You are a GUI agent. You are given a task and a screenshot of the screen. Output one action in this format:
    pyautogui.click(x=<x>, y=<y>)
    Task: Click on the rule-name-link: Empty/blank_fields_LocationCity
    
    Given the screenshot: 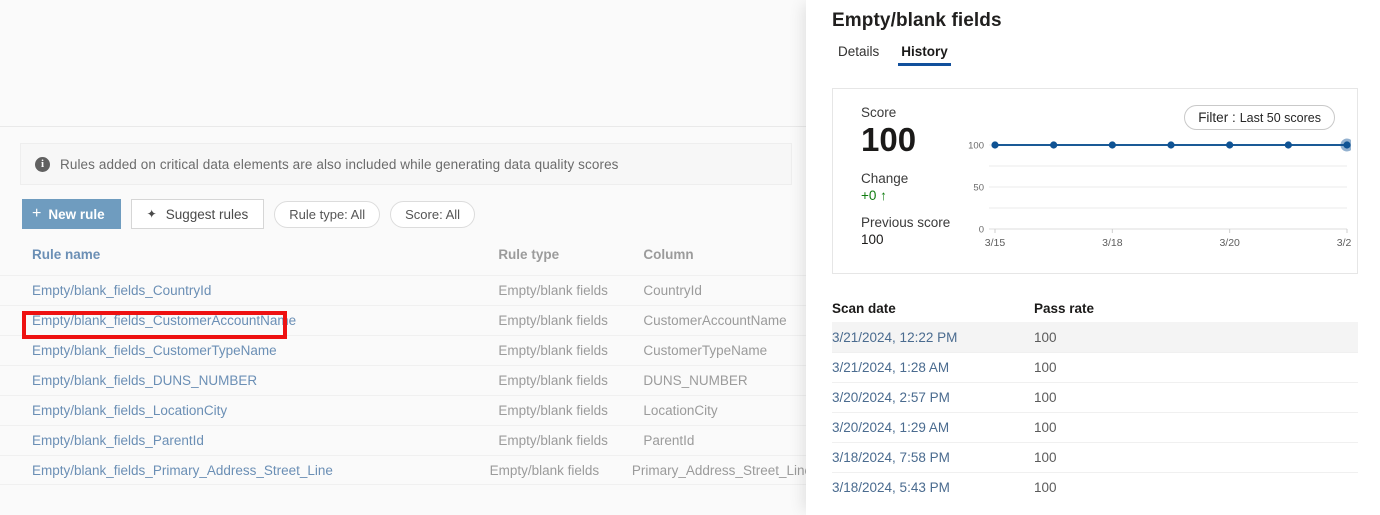 What is the action you would take?
    pyautogui.click(x=265, y=410)
    